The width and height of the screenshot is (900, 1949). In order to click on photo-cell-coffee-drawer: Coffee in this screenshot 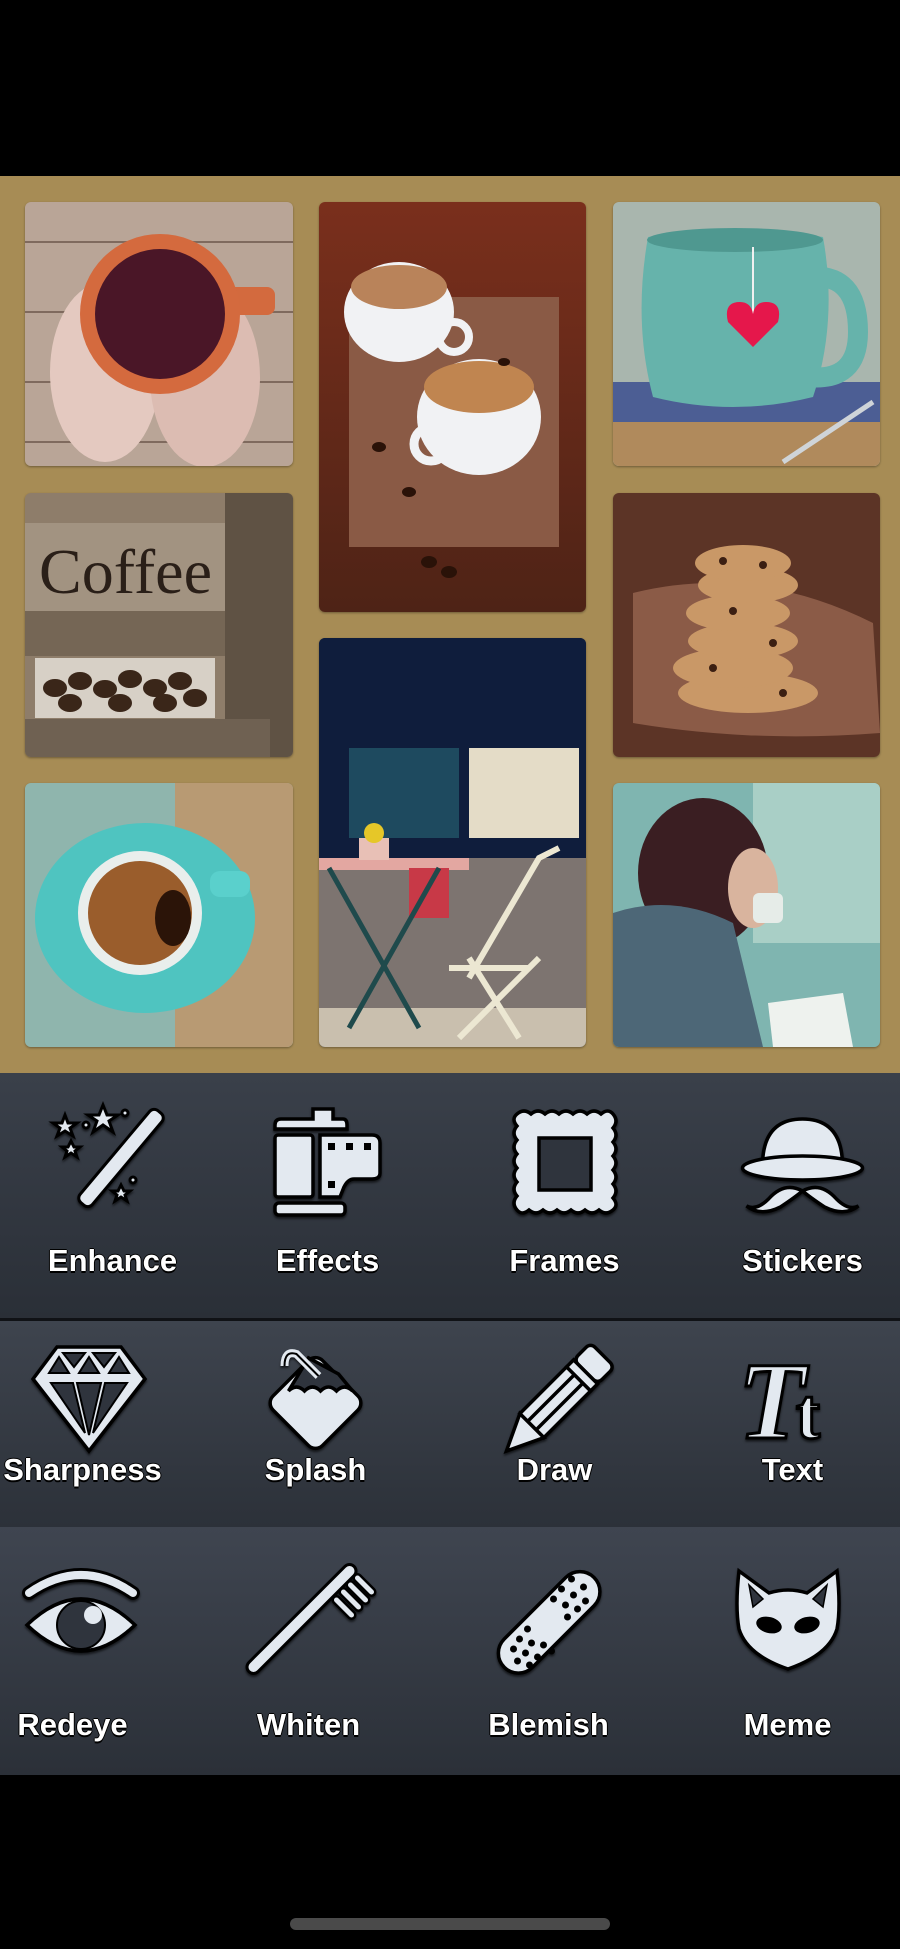, I will do `click(159, 625)`.